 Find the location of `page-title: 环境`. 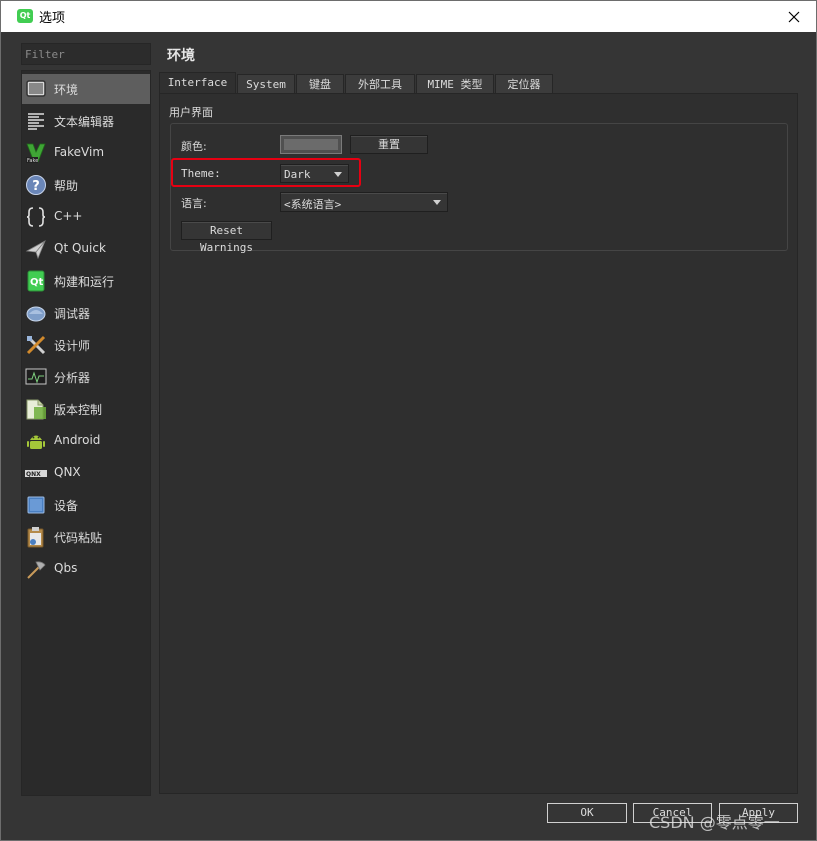

page-title: 环境 is located at coordinates (181, 56).